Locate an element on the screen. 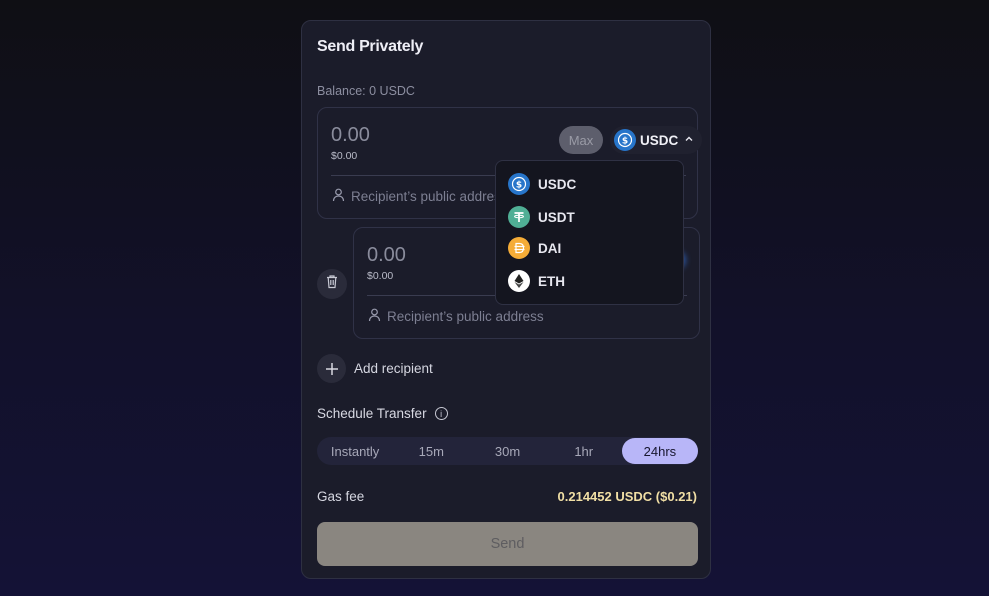 This screenshot has width=989, height=596. max-button: Max is located at coordinates (581, 140).